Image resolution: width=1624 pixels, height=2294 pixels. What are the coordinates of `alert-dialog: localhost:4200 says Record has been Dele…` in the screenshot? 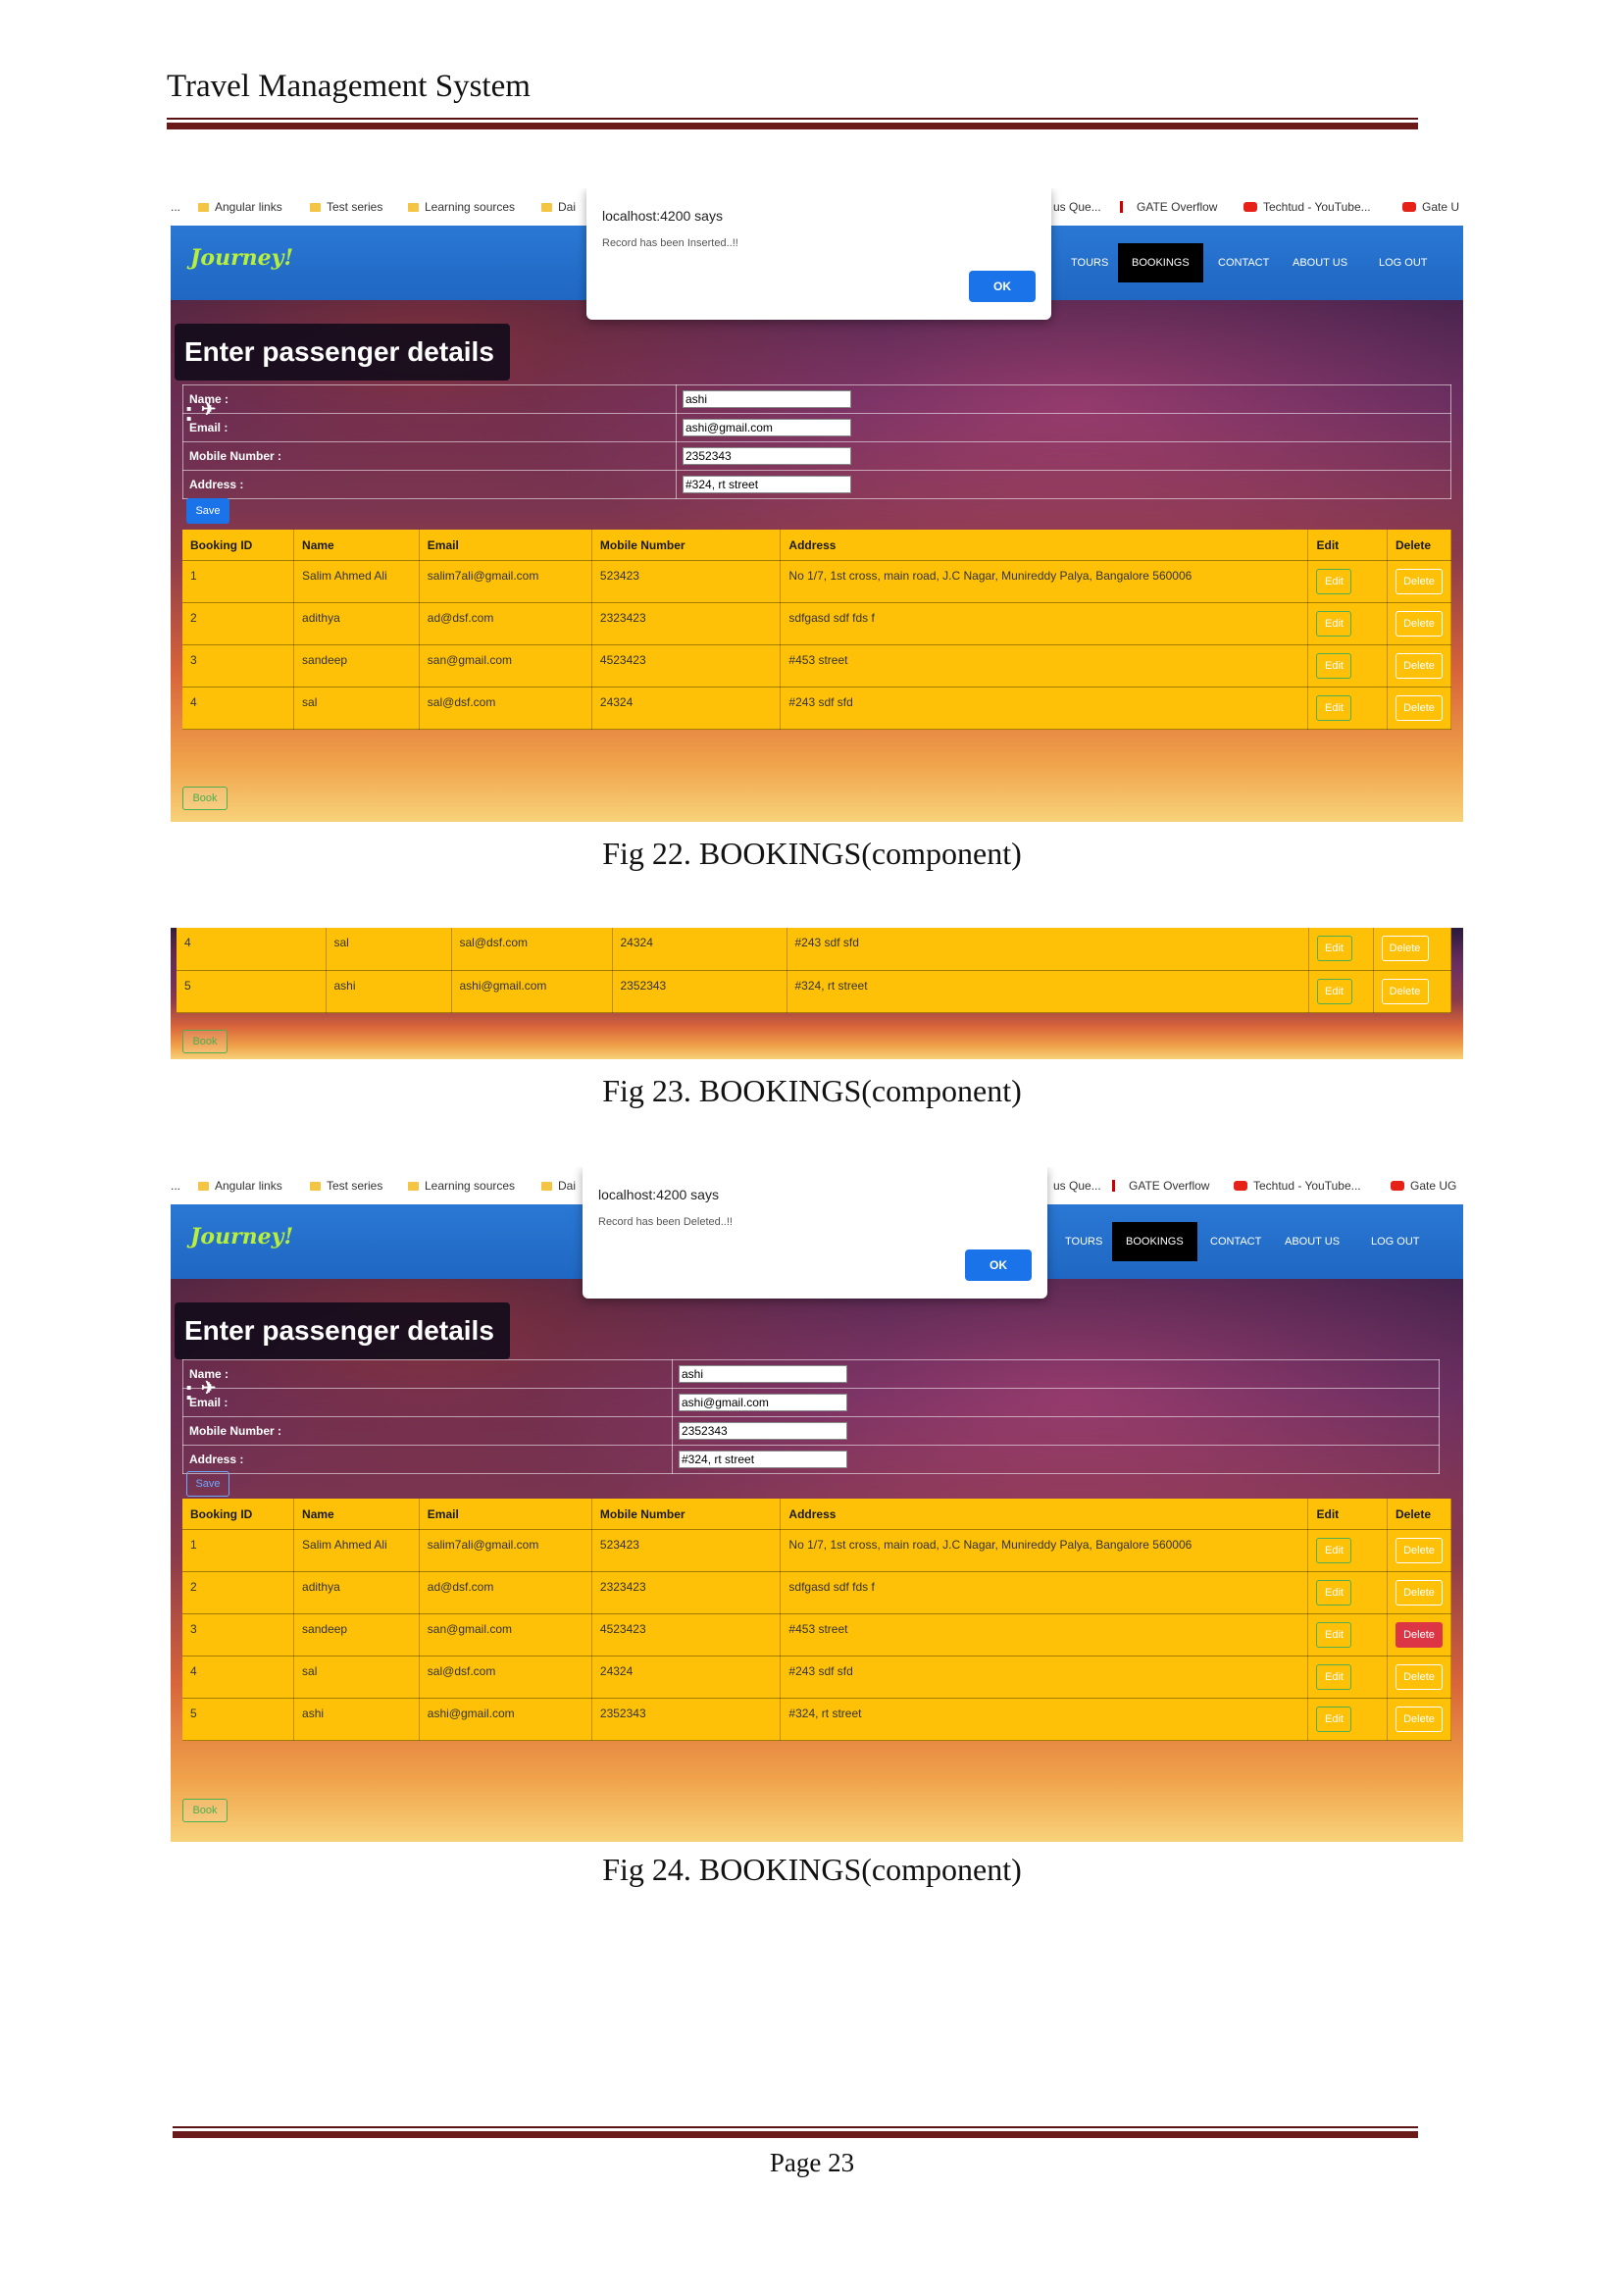 It's located at (815, 1233).